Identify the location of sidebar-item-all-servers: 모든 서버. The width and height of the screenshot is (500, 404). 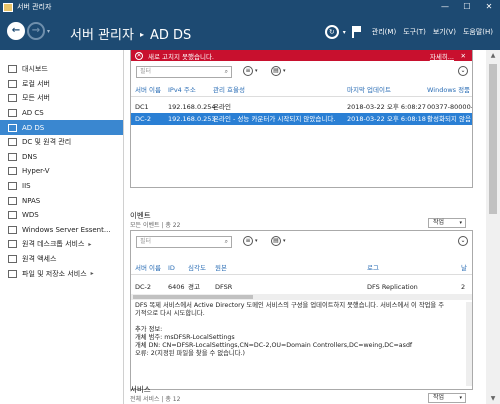
(61, 98).